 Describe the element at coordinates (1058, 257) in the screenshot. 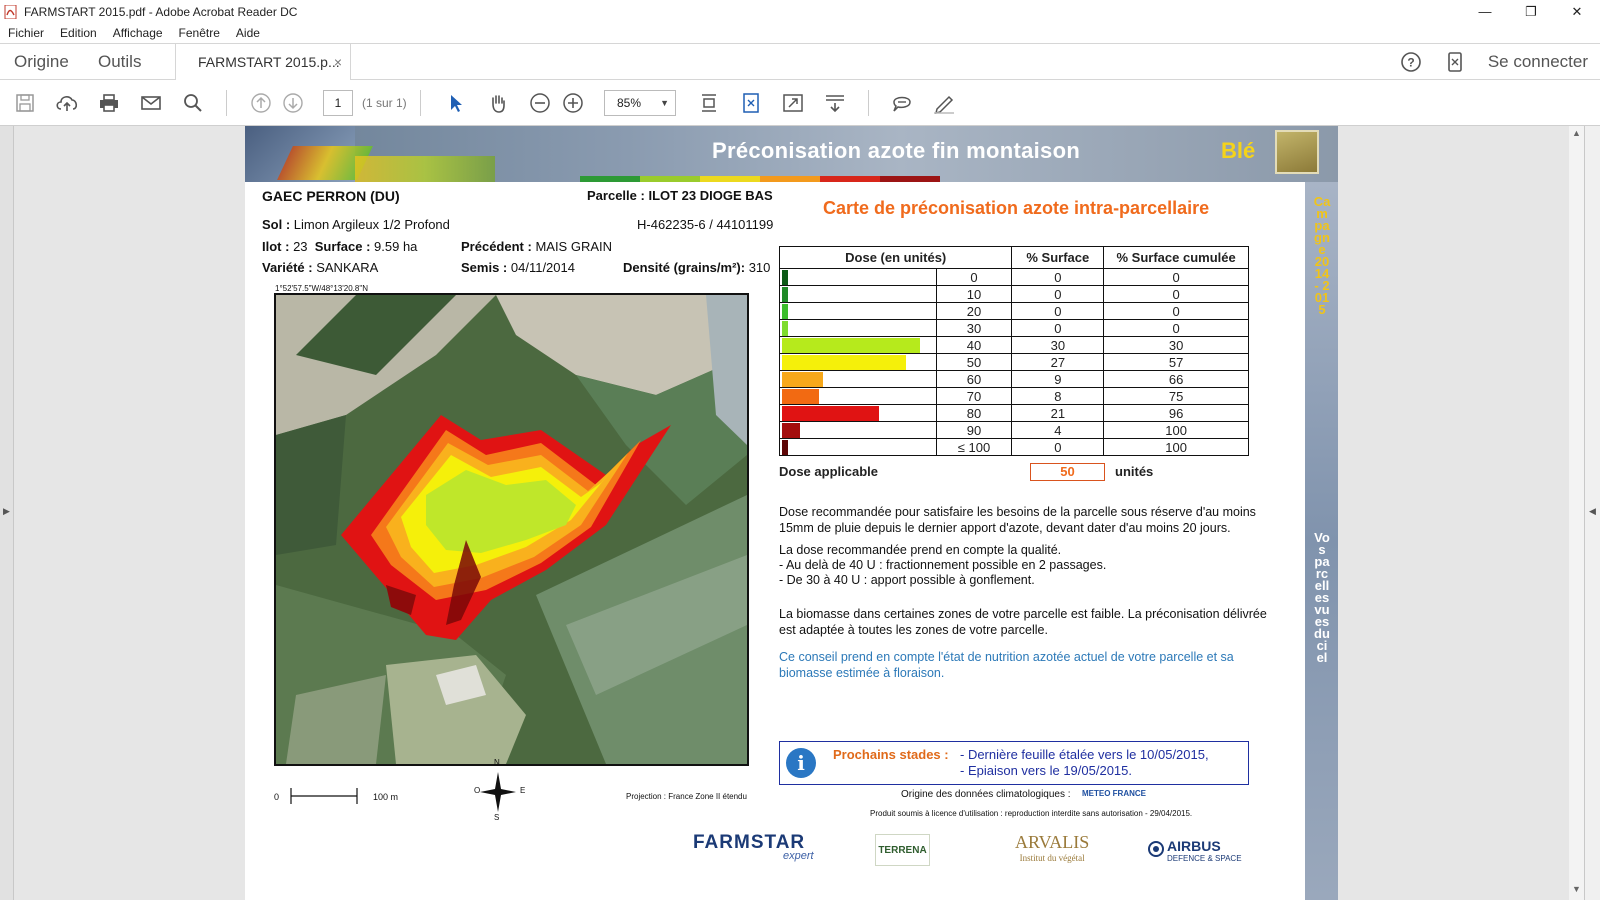

I see `header-surface: % Surface` at that location.